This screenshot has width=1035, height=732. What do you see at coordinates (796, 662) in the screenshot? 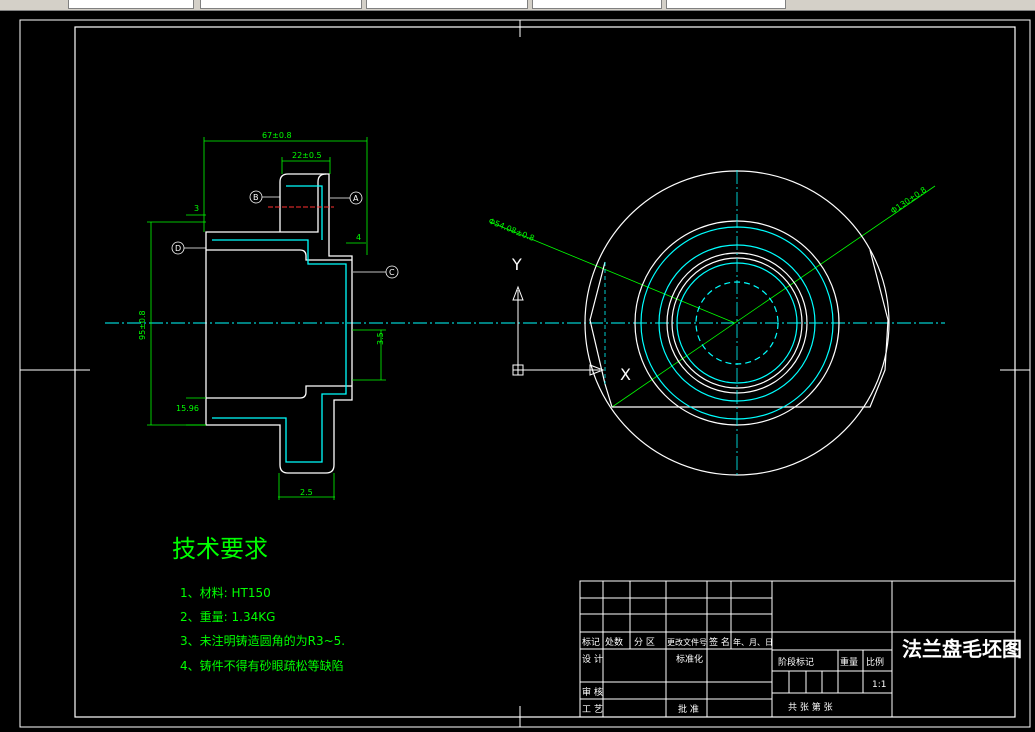
I see `tb-stage: 阶段标记` at bounding box center [796, 662].